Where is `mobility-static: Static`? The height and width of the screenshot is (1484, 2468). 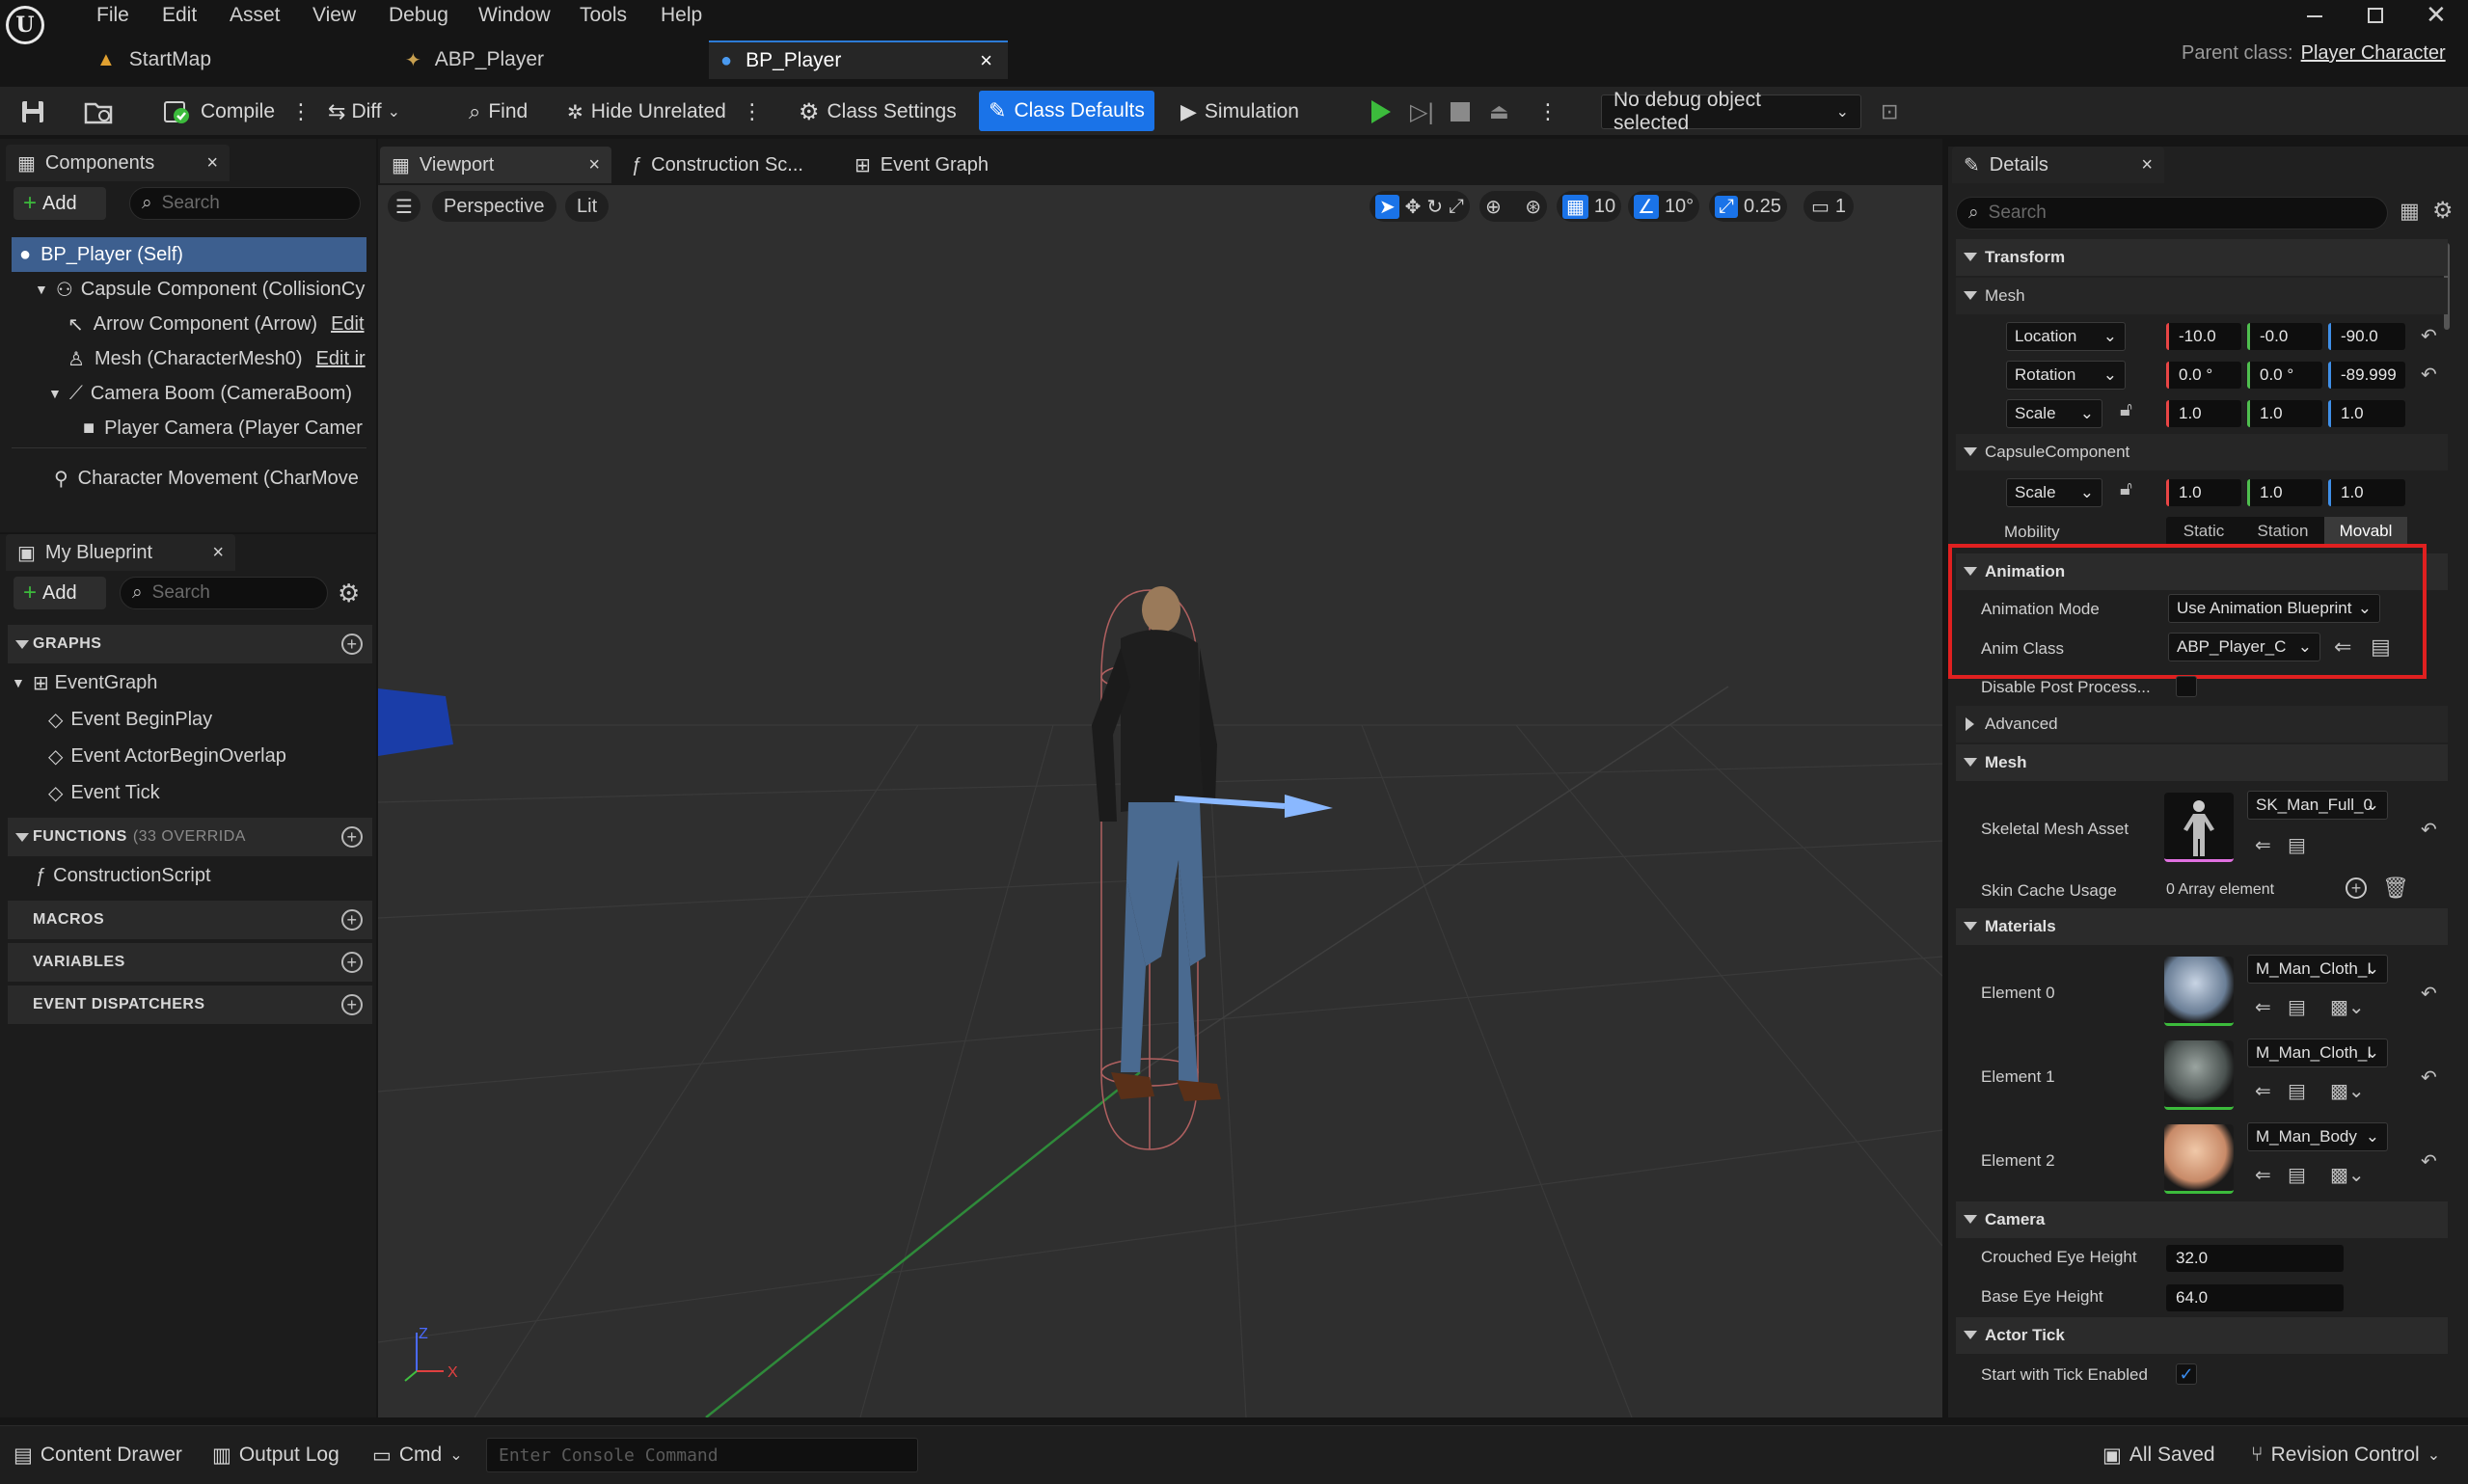
mobility-static: Static is located at coordinates (2203, 531).